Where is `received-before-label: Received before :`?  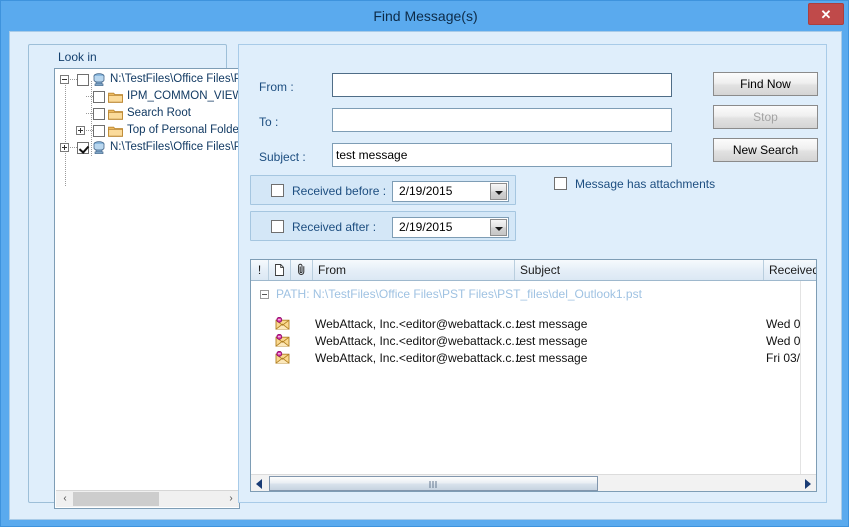
received-before-label: Received before : is located at coordinates (339, 191).